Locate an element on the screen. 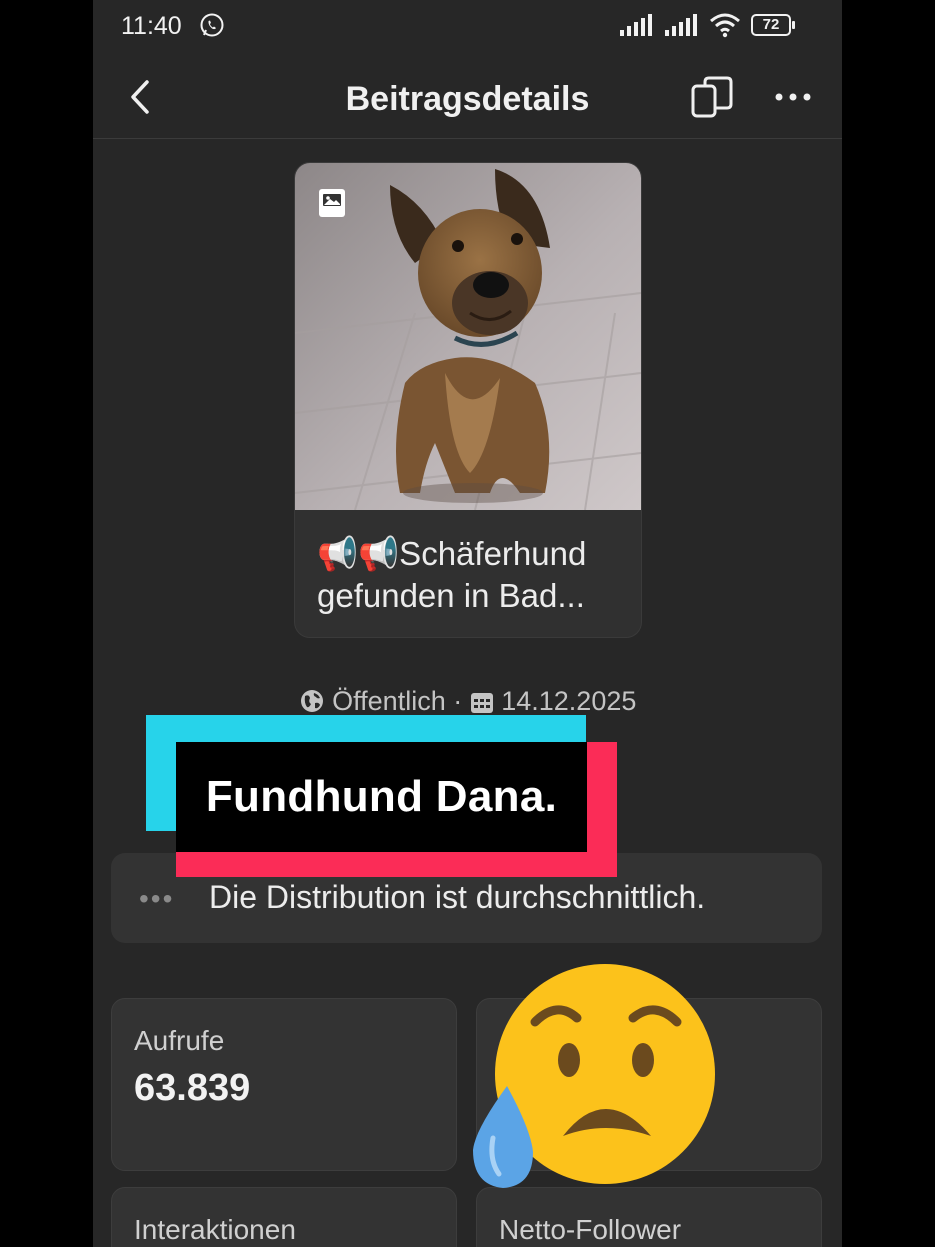  ellipsis-icon: ••• is located at coordinates (157, 898).